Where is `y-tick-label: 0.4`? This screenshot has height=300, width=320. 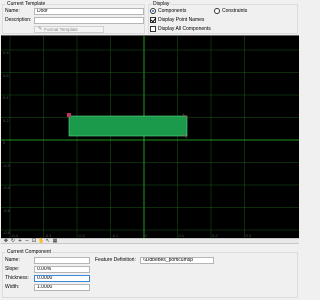 y-tick-label: 0.4 is located at coordinates (6, 97).